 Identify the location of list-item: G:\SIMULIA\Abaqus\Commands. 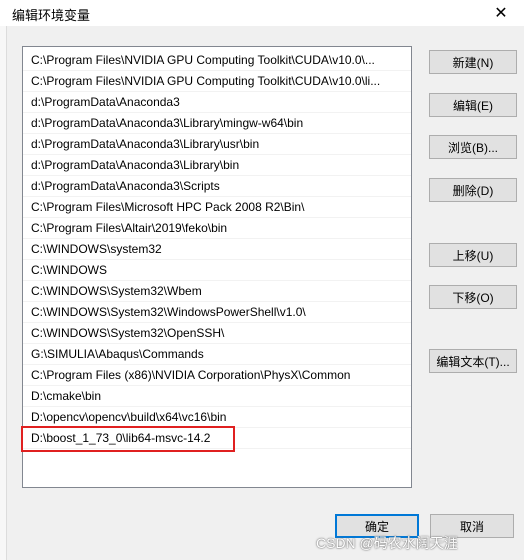
(217, 354).